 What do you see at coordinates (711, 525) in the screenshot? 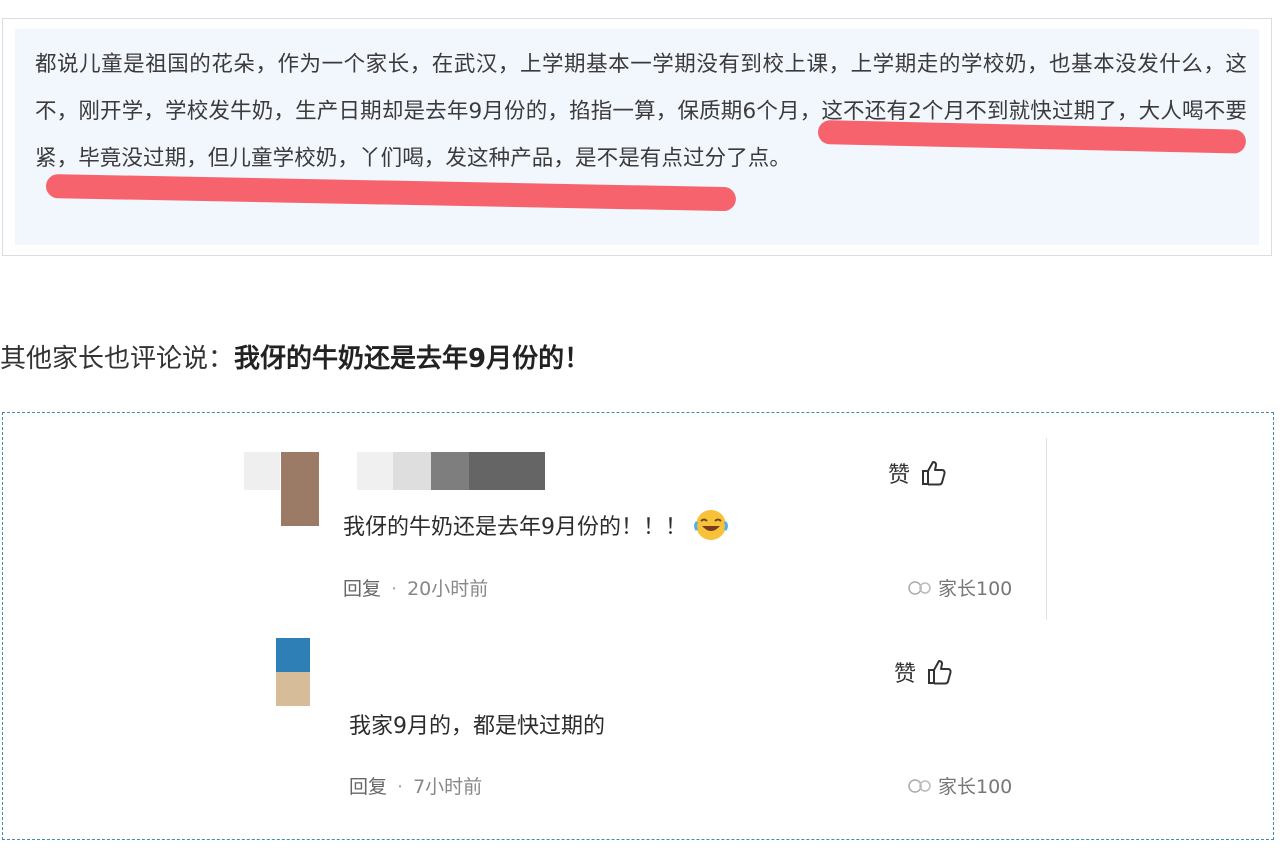
I see `laughing-crying-emoji-icon` at bounding box center [711, 525].